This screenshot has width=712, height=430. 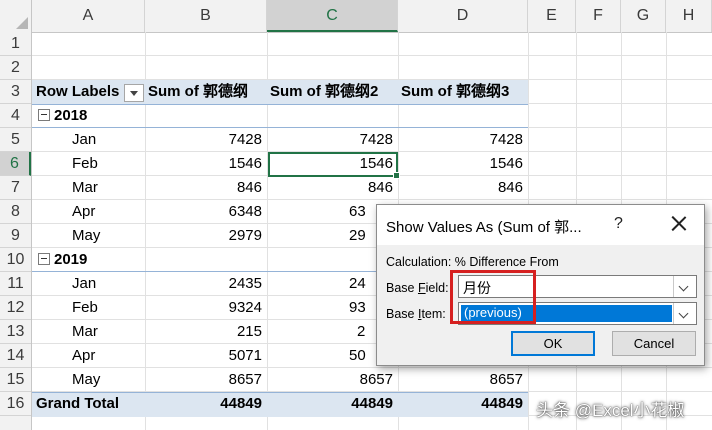 I want to click on dialog-title-bar: Show Values As (Sum of 郭... ?, so click(x=540, y=225).